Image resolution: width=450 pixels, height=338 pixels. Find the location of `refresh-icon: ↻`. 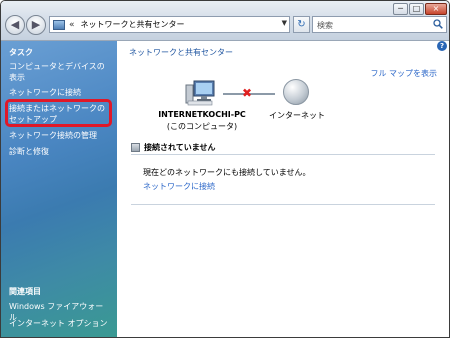

refresh-icon: ↻ is located at coordinates (301, 24).